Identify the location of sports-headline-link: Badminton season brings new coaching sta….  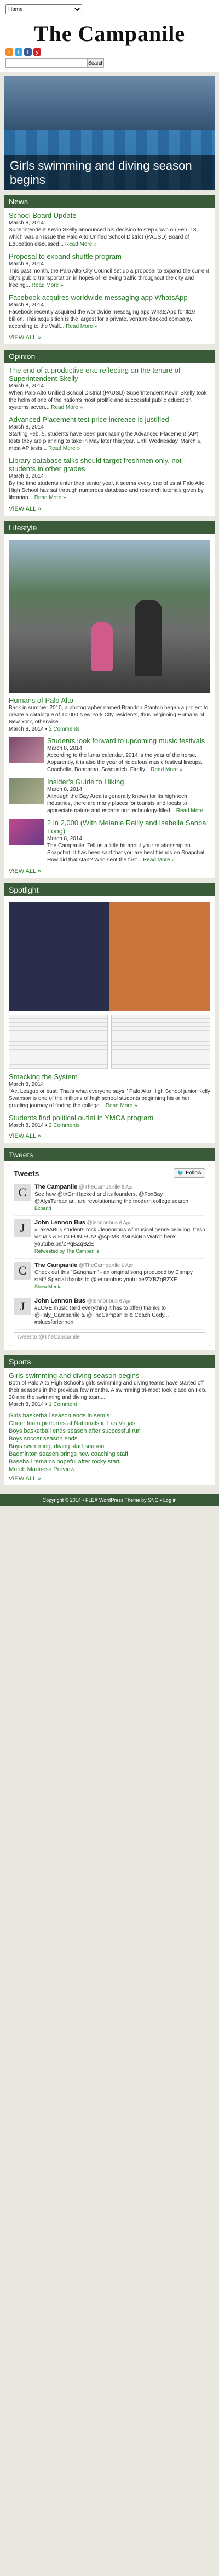
(109, 1454).